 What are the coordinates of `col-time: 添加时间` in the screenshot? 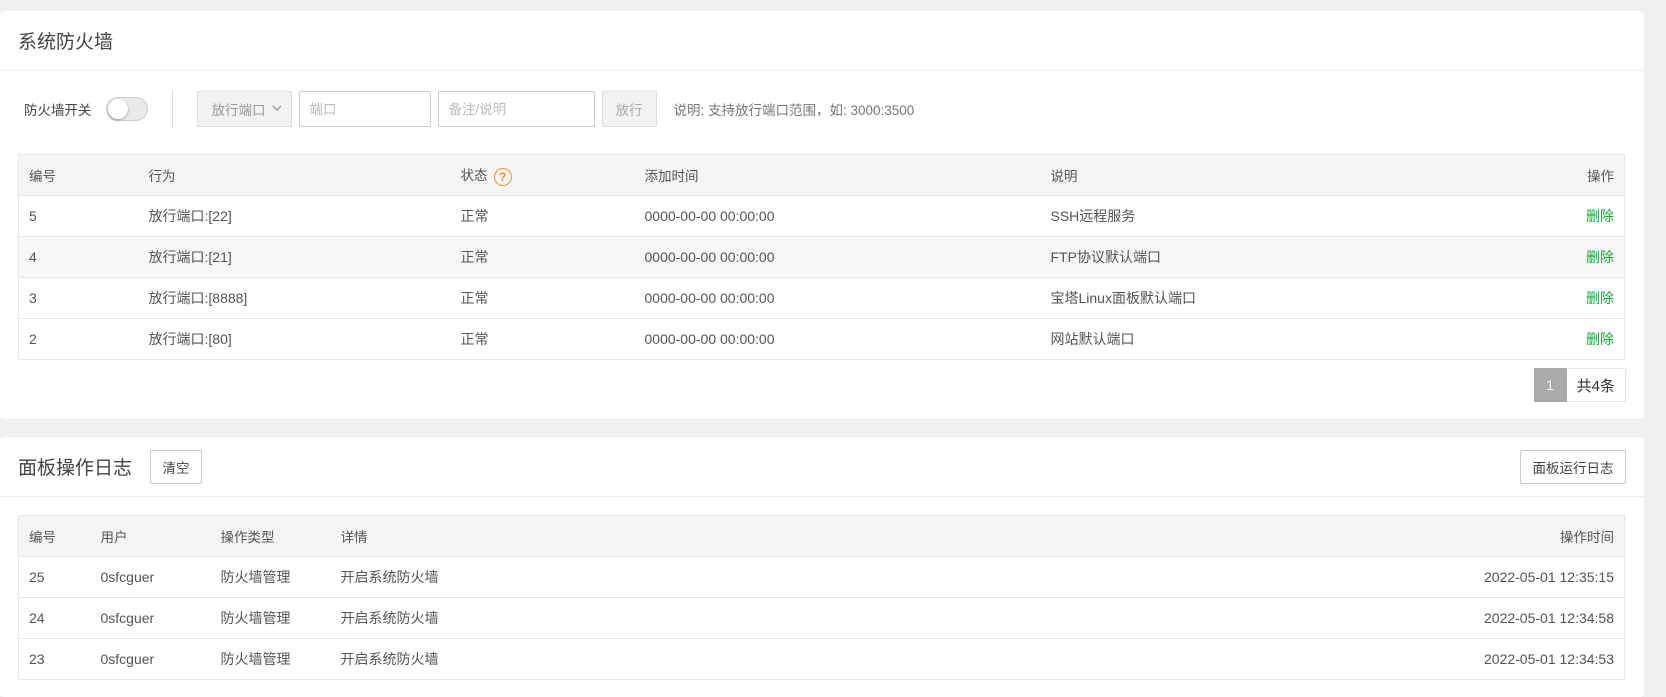 It's located at (837, 175).